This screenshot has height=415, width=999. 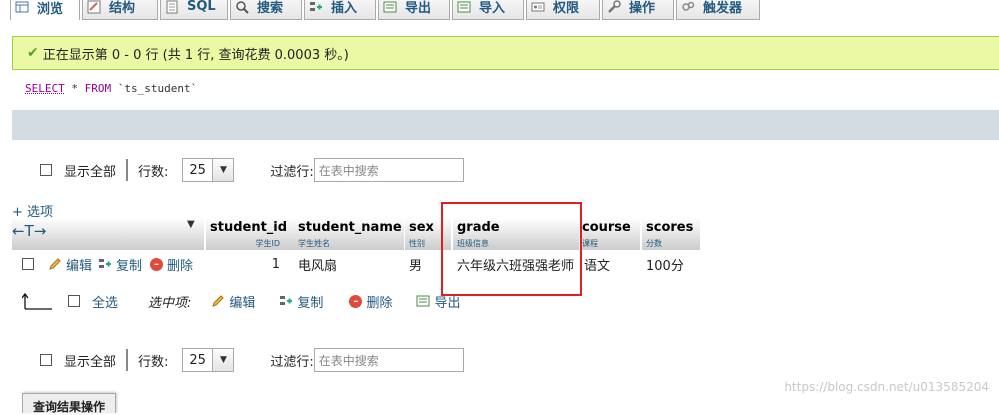 I want to click on sql-from-keyword: FROM, so click(x=98, y=88).